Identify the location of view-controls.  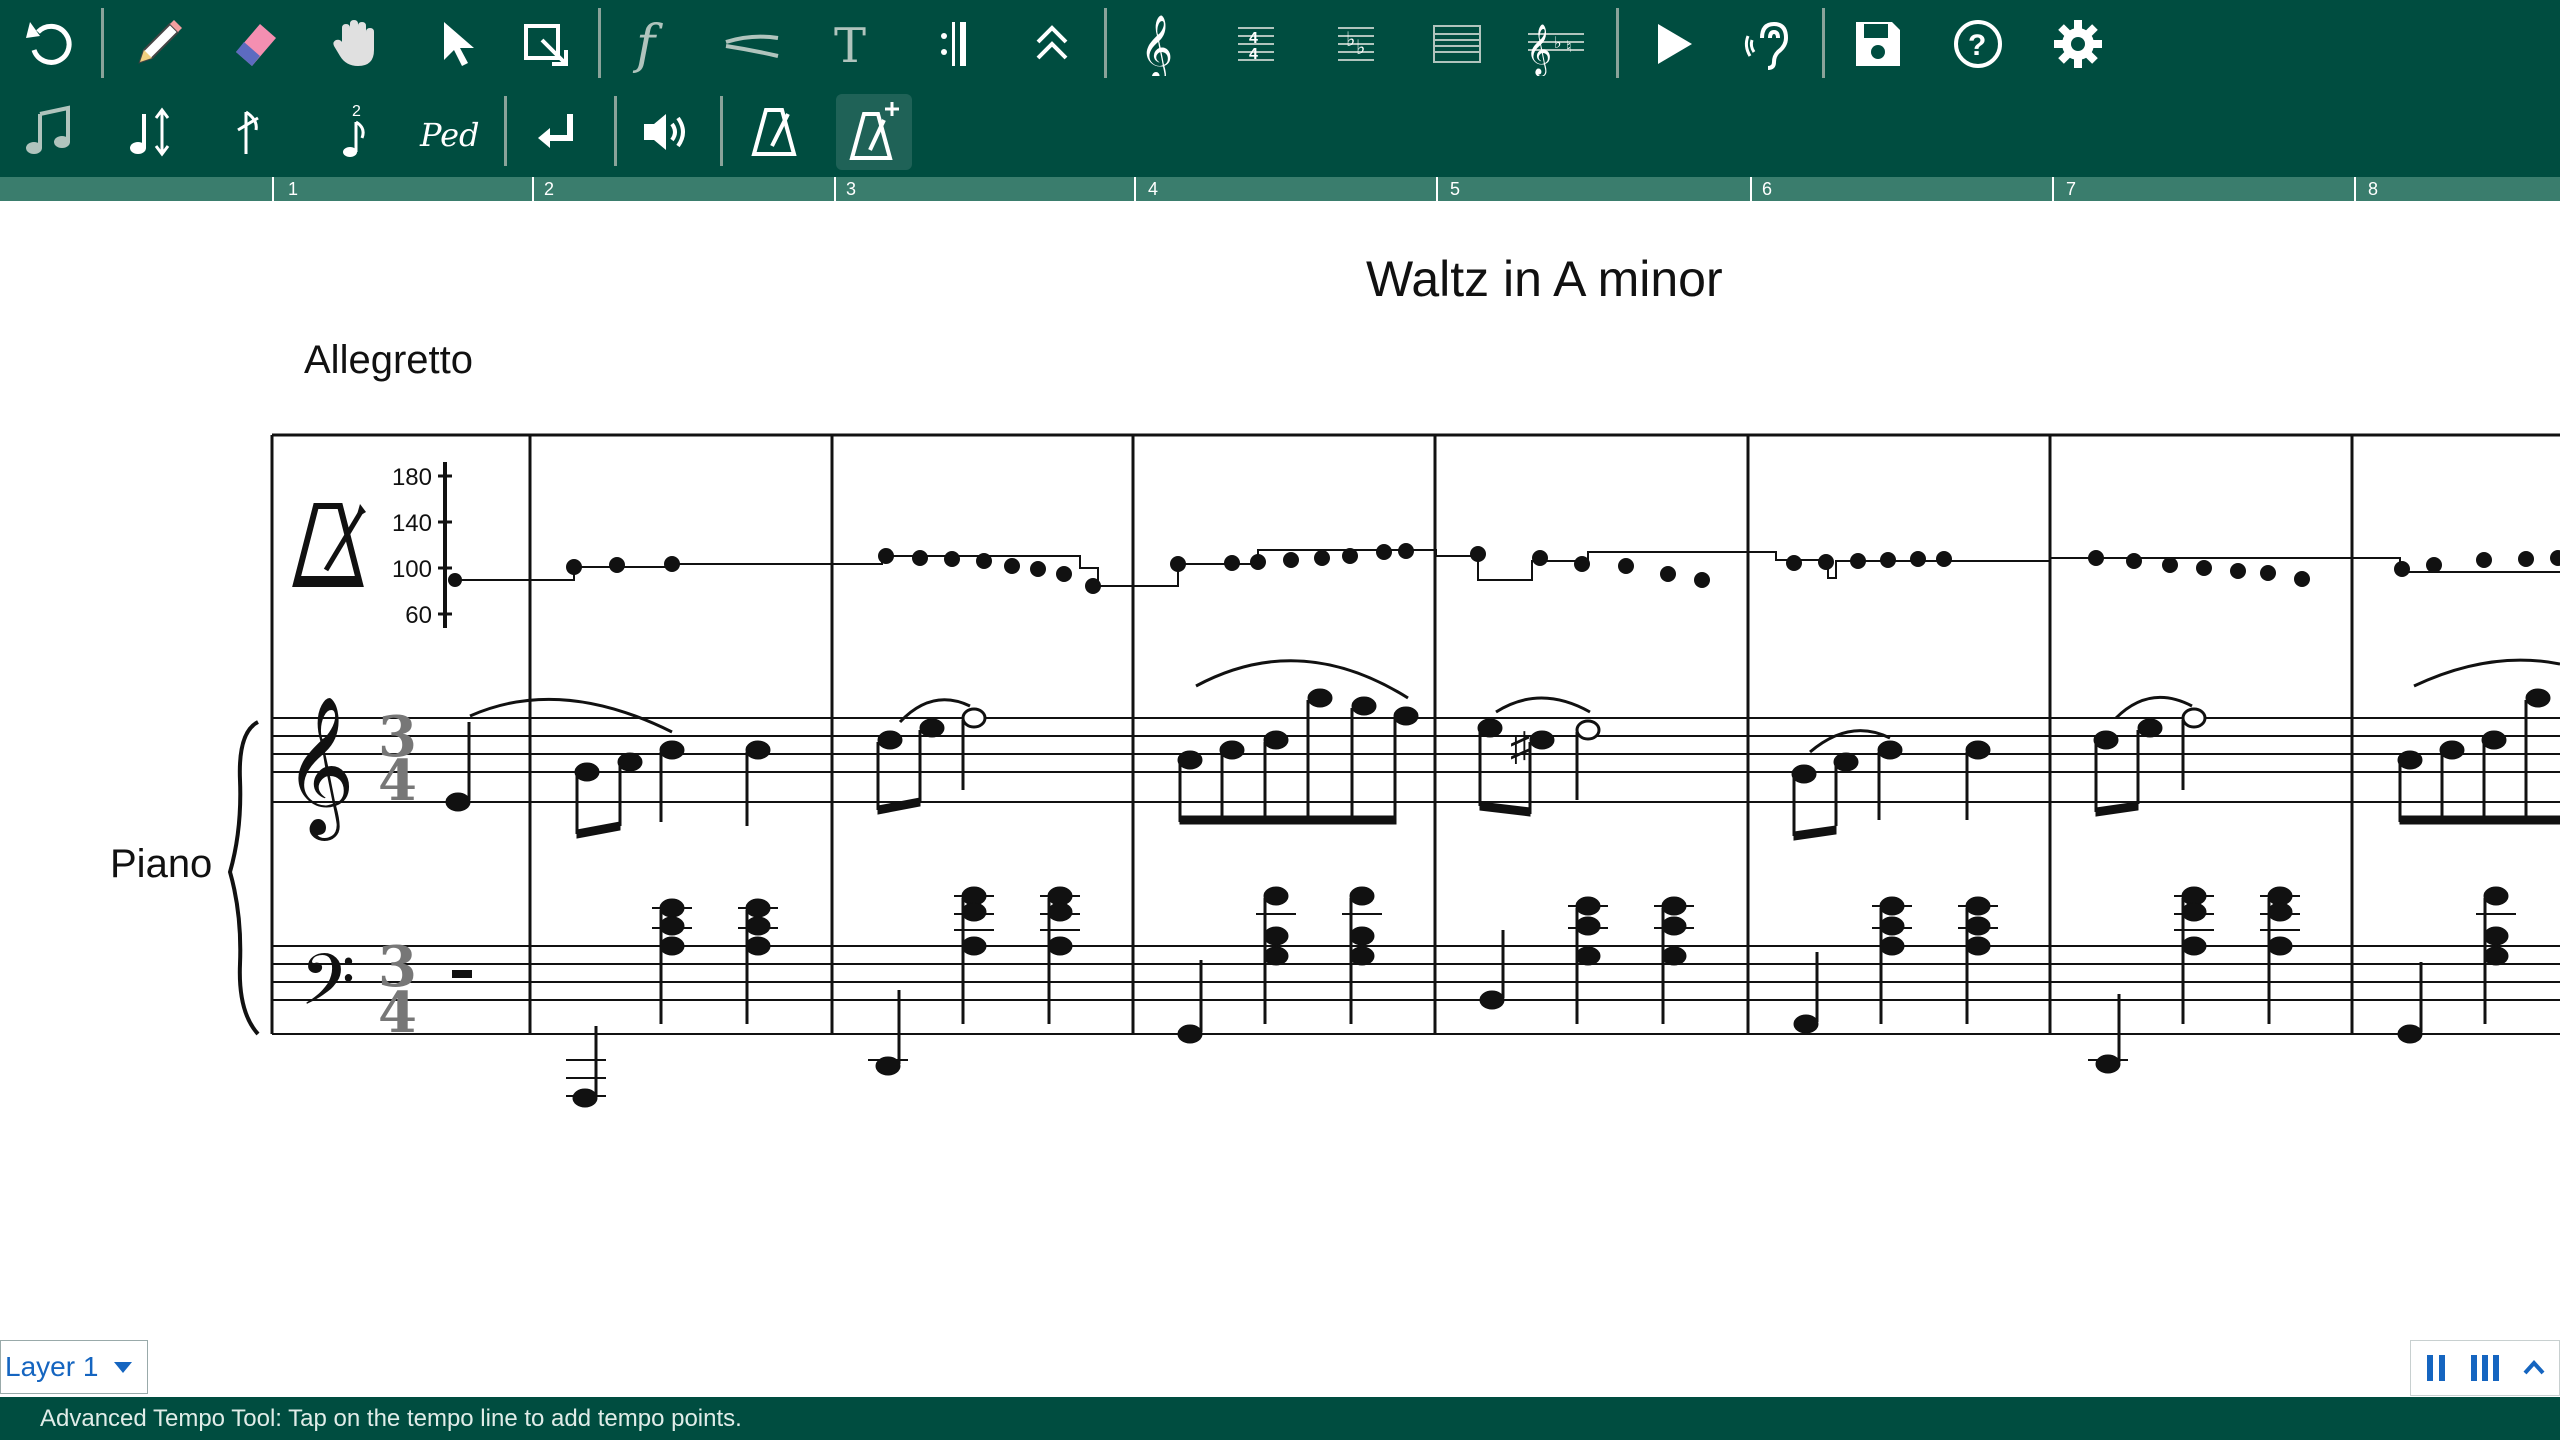
(2485, 1368).